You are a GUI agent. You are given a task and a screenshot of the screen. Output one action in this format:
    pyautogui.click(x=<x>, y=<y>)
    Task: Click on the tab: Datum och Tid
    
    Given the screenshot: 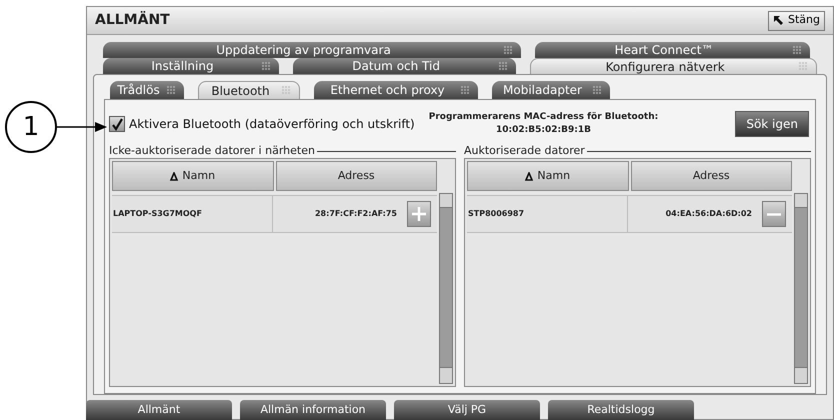 What is the action you would take?
    pyautogui.click(x=404, y=66)
    